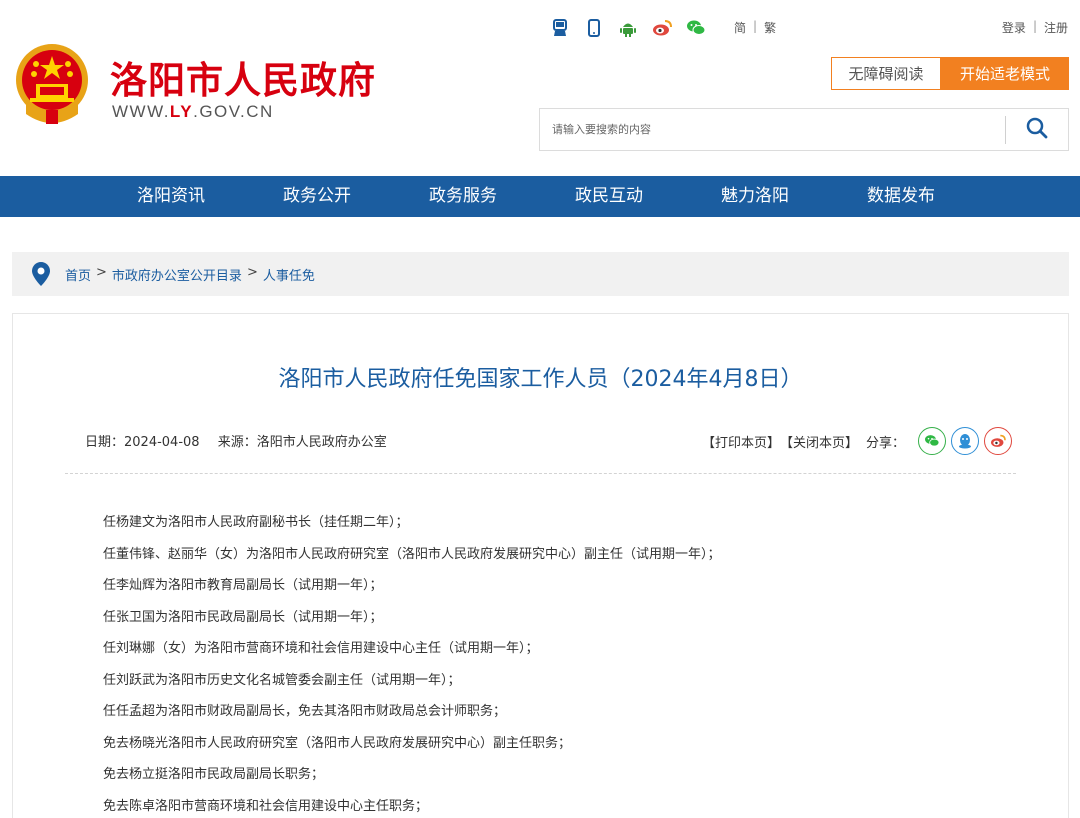  I want to click on article-meta: 日期：2024-04-08 来源：洛阳市人民政府办公室, so click(236, 440).